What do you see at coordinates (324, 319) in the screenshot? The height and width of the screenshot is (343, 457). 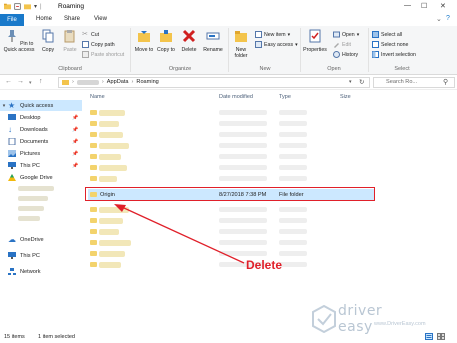 I see `driver-easy-logo-icon` at bounding box center [324, 319].